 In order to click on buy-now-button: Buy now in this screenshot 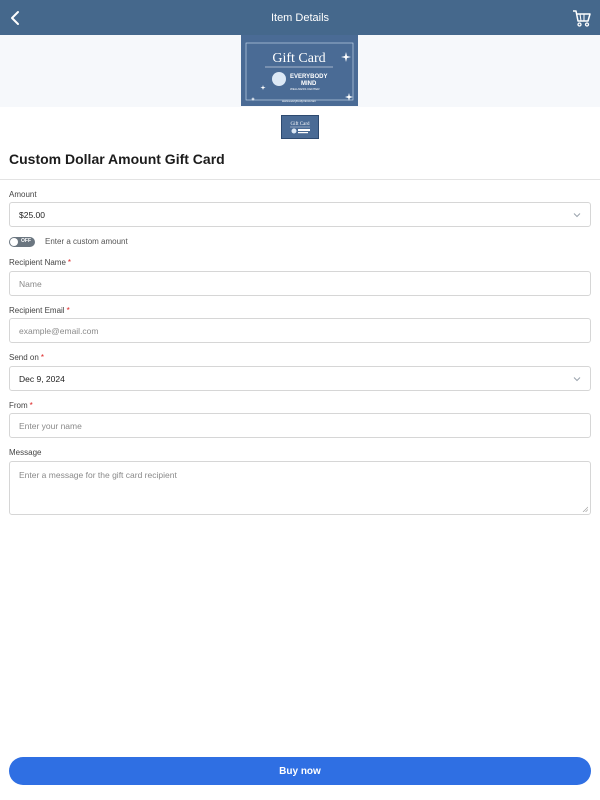, I will do `click(300, 771)`.